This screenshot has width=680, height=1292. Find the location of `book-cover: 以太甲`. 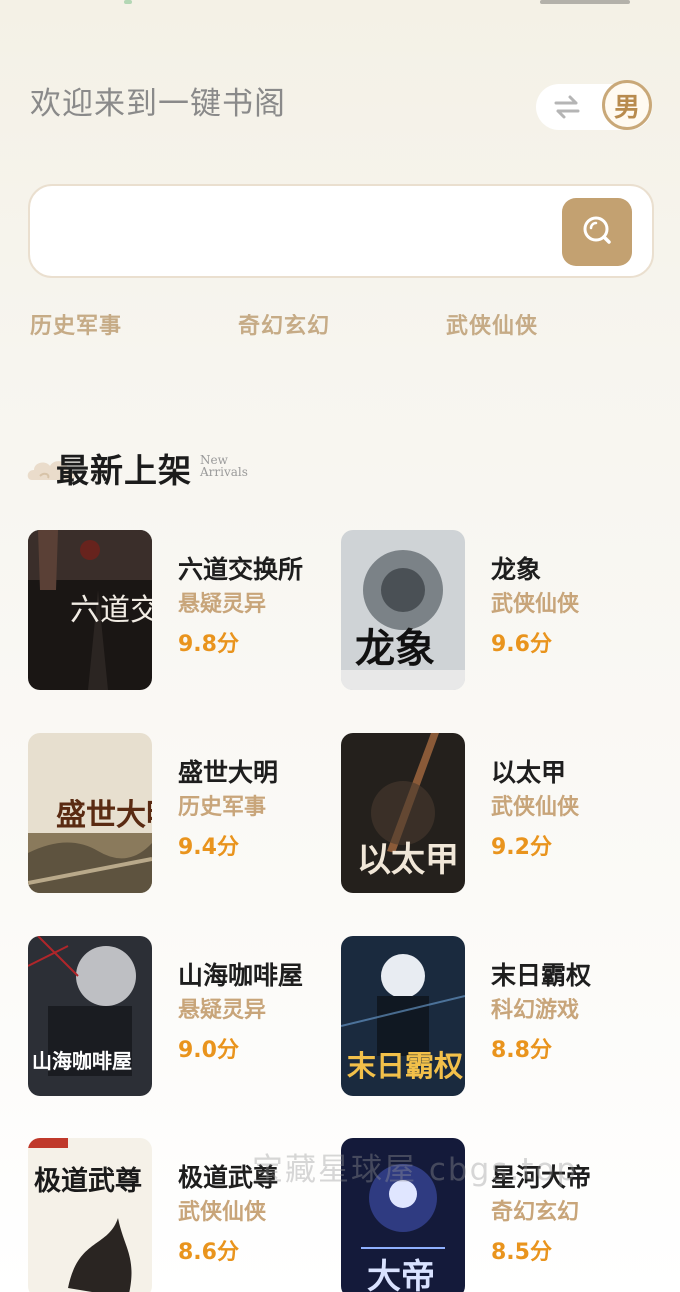

book-cover: 以太甲 is located at coordinates (403, 813).